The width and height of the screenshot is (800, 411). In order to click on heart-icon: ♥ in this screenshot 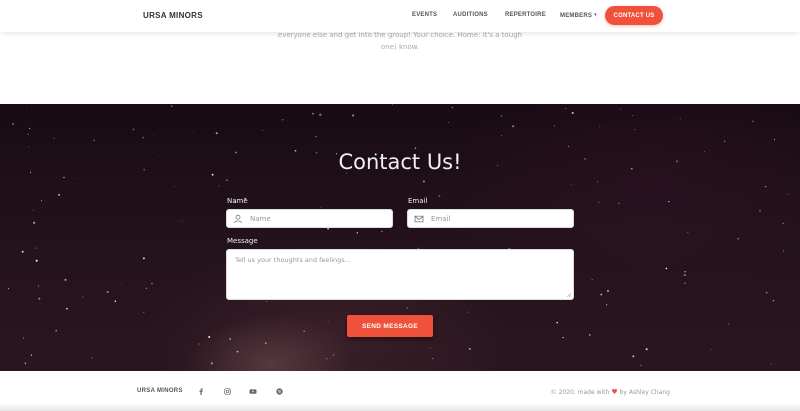, I will do `click(614, 392)`.